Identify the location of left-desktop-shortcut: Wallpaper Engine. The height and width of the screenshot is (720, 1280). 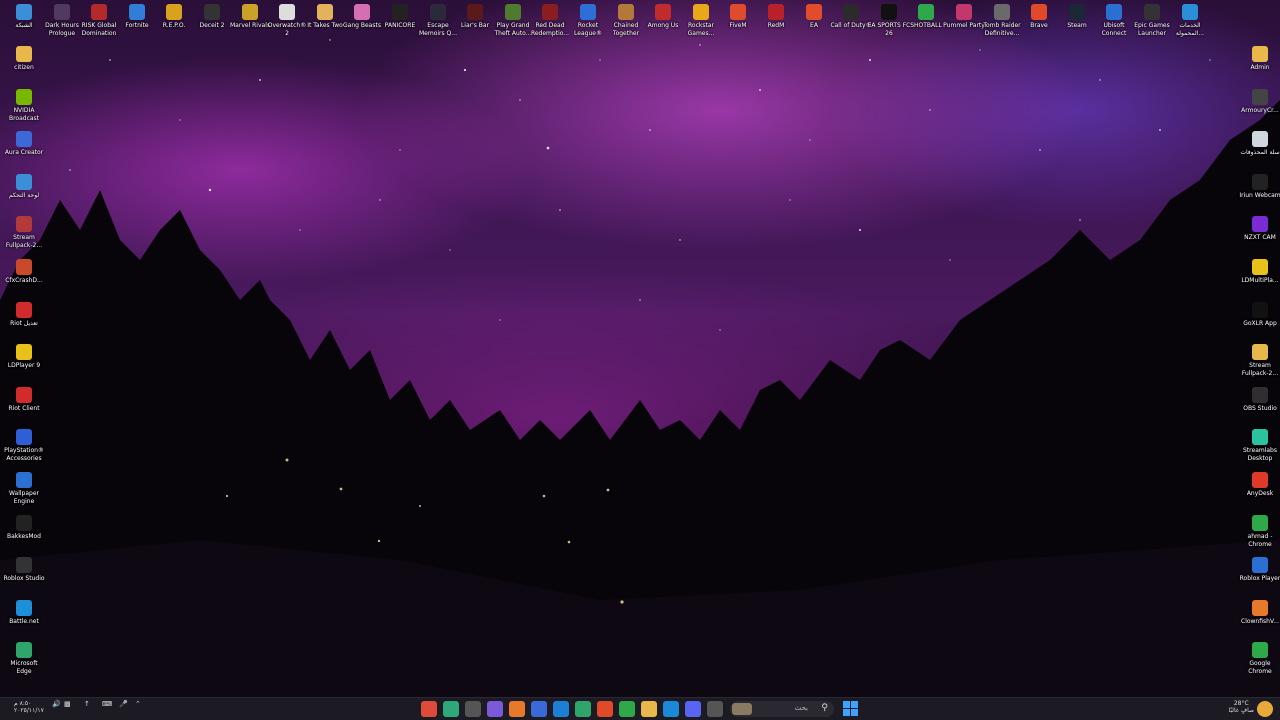
(24, 488).